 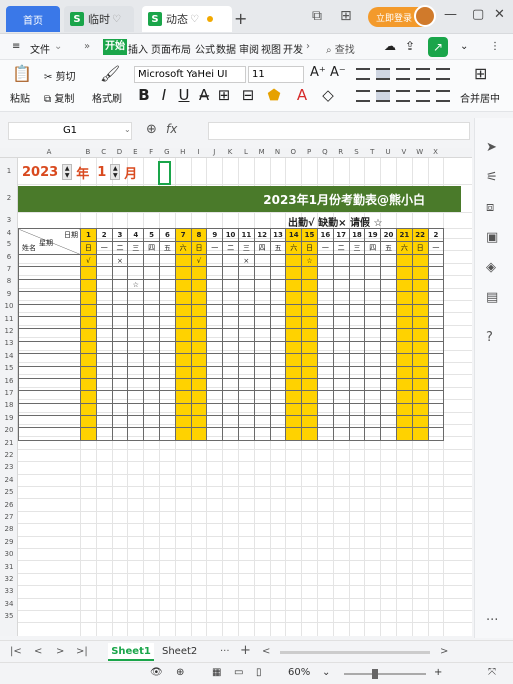 What do you see at coordinates (420, 235) in the screenshot?
I see `date-cell: 22` at bounding box center [420, 235].